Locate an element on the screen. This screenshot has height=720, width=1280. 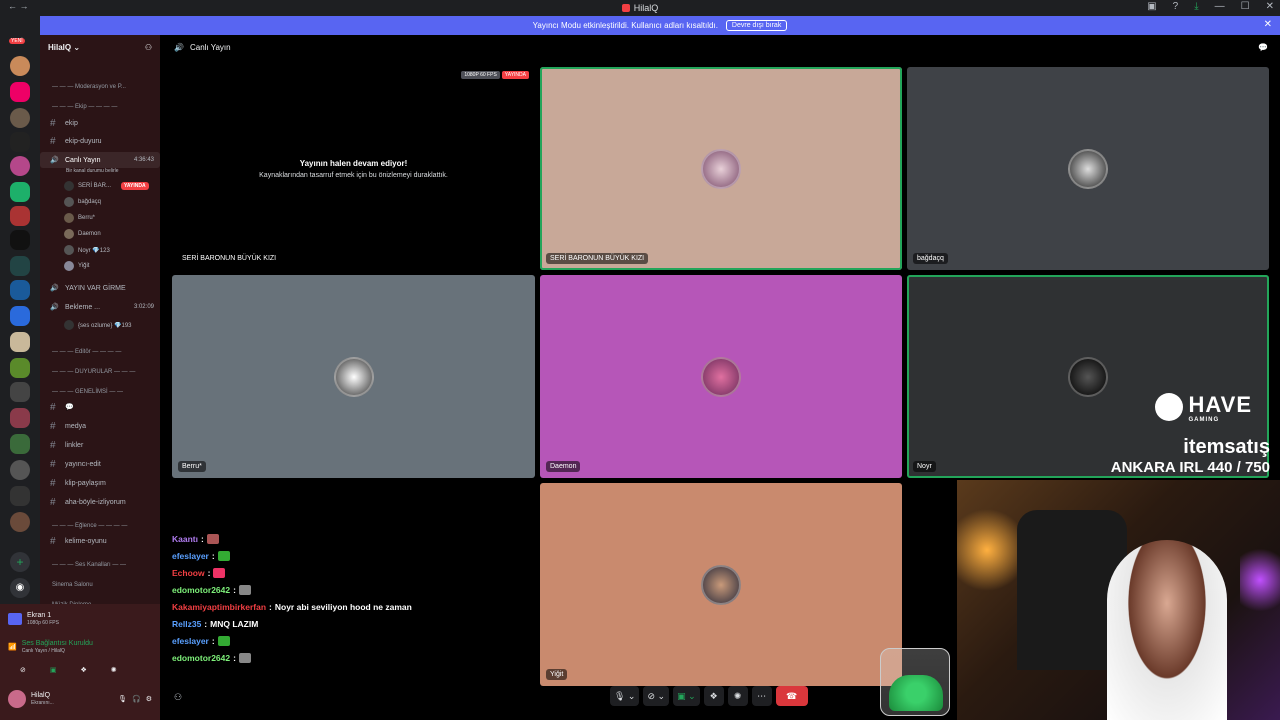
user-info: HilalQ Ekranını... 🎙 🎧 ⚙ is located at coordinates (80, 699).